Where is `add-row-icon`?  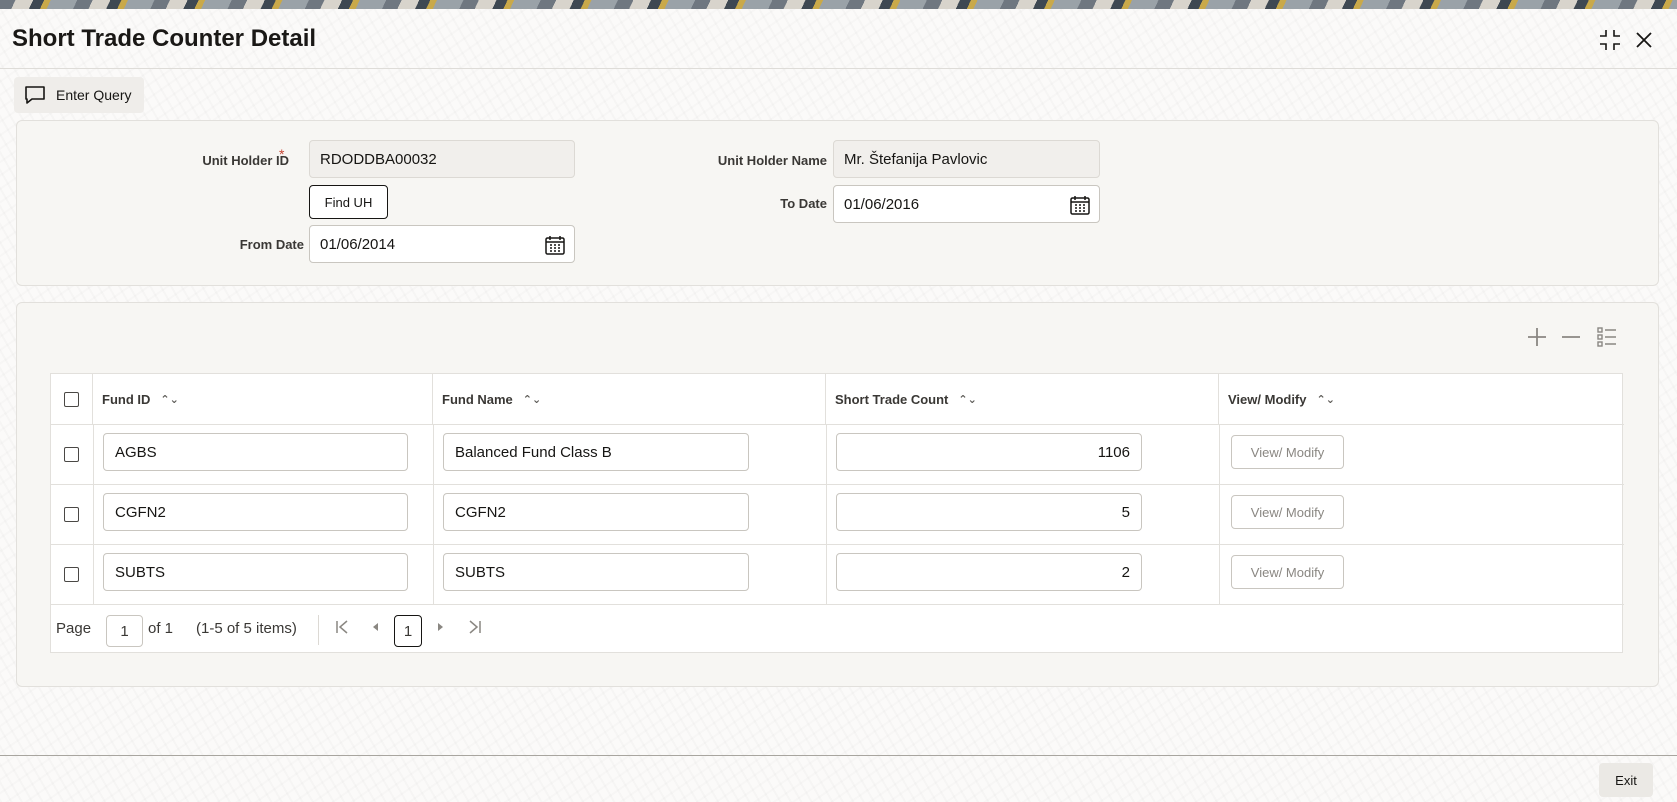
add-row-icon is located at coordinates (1537, 339).